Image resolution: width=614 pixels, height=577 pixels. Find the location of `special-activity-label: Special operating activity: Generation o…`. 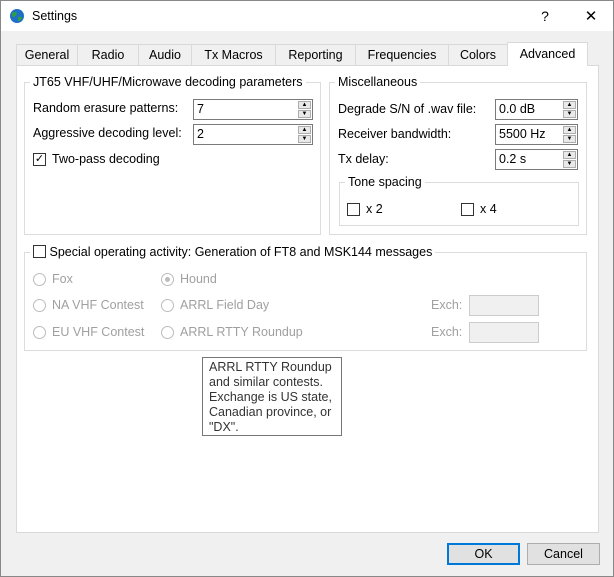

special-activity-label: Special operating activity: Generation o… is located at coordinates (241, 252).